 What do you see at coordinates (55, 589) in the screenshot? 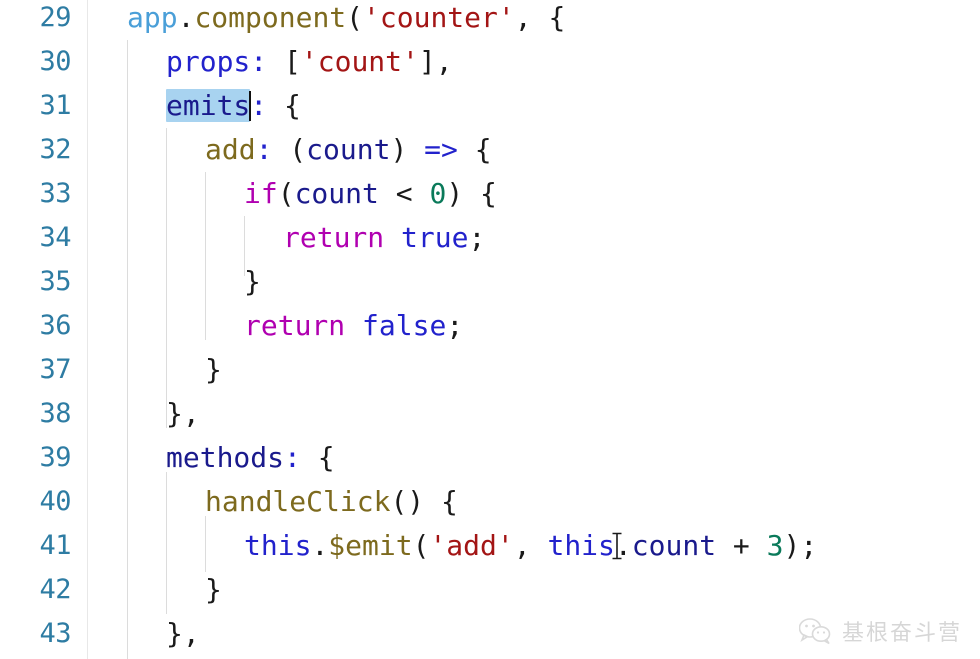
I see `line-number: 42` at bounding box center [55, 589].